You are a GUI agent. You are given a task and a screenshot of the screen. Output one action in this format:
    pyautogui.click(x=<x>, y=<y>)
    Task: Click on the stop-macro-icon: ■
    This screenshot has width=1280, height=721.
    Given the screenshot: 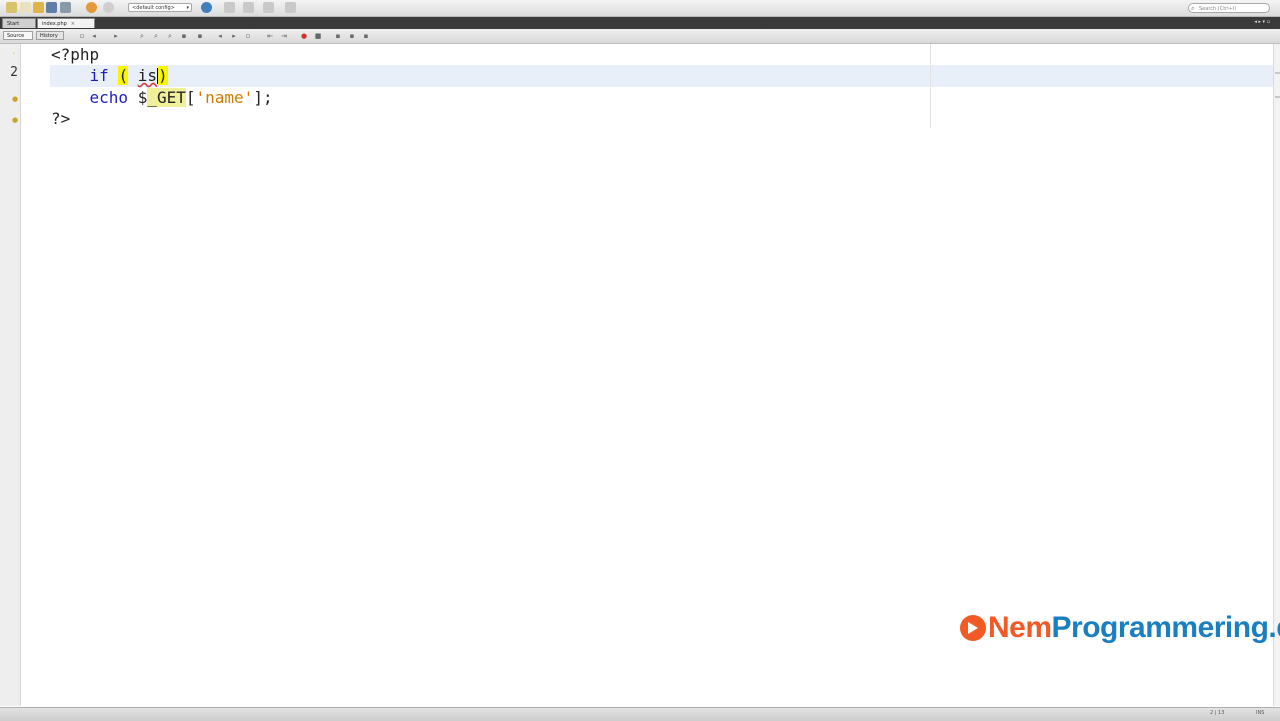 What is the action you would take?
    pyautogui.click(x=318, y=36)
    